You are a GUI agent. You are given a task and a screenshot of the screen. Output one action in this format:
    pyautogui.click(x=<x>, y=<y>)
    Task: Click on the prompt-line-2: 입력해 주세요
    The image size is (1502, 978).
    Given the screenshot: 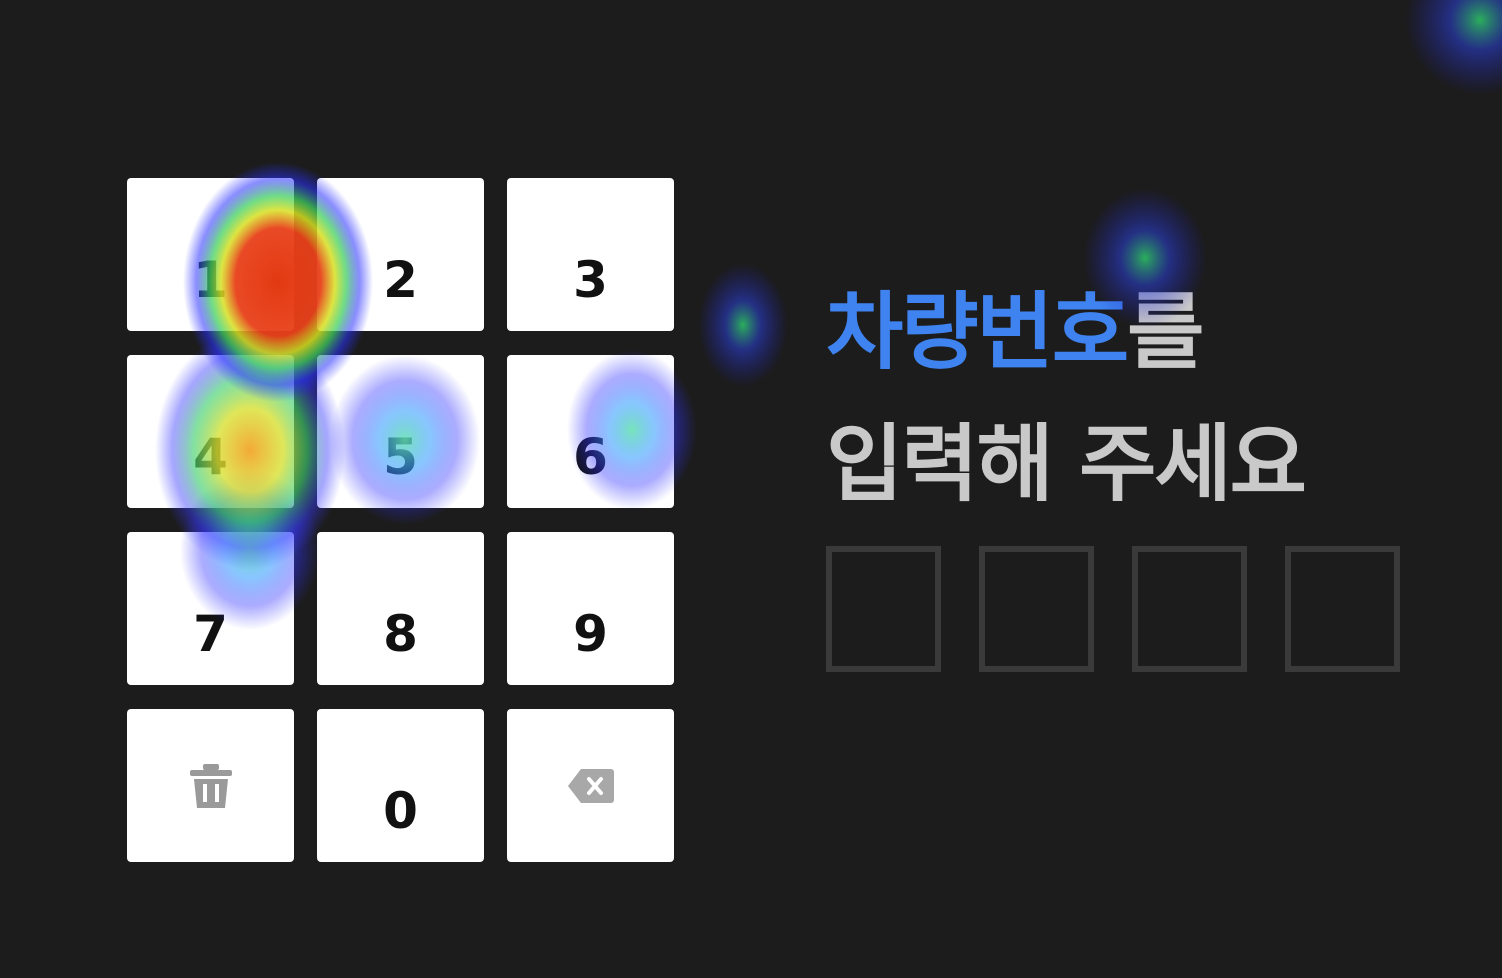 What is the action you would take?
    pyautogui.click(x=1066, y=464)
    